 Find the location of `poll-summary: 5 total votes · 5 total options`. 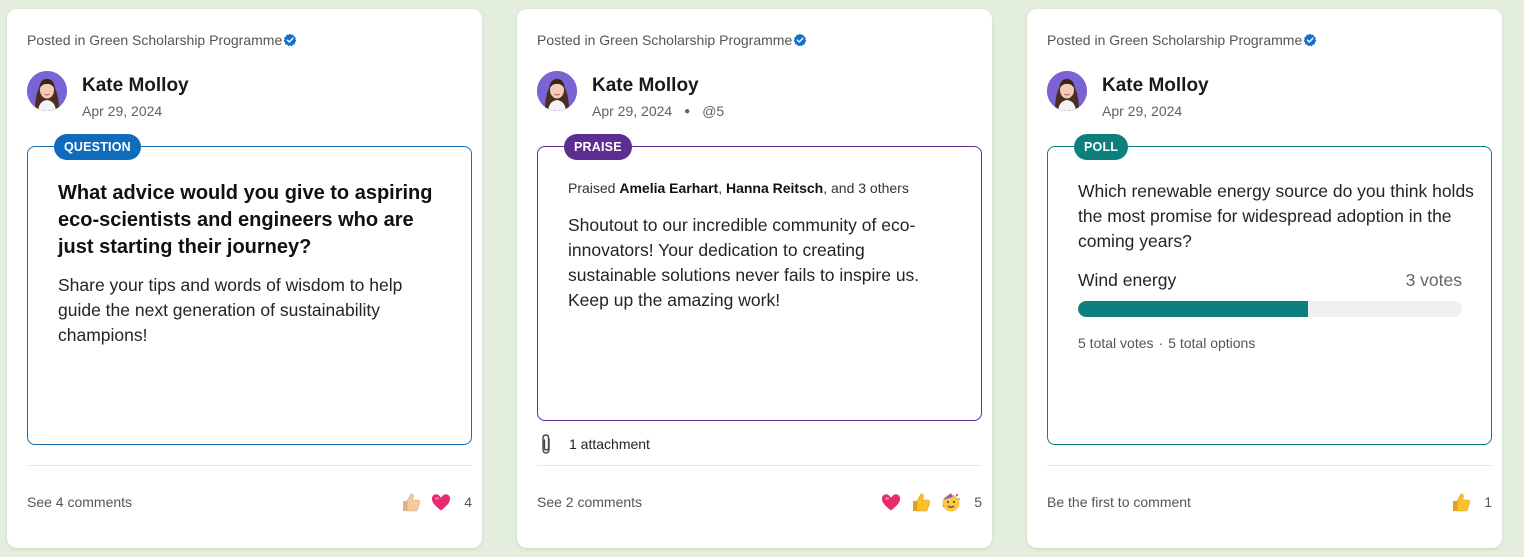

poll-summary: 5 total votes · 5 total options is located at coordinates (1166, 343).